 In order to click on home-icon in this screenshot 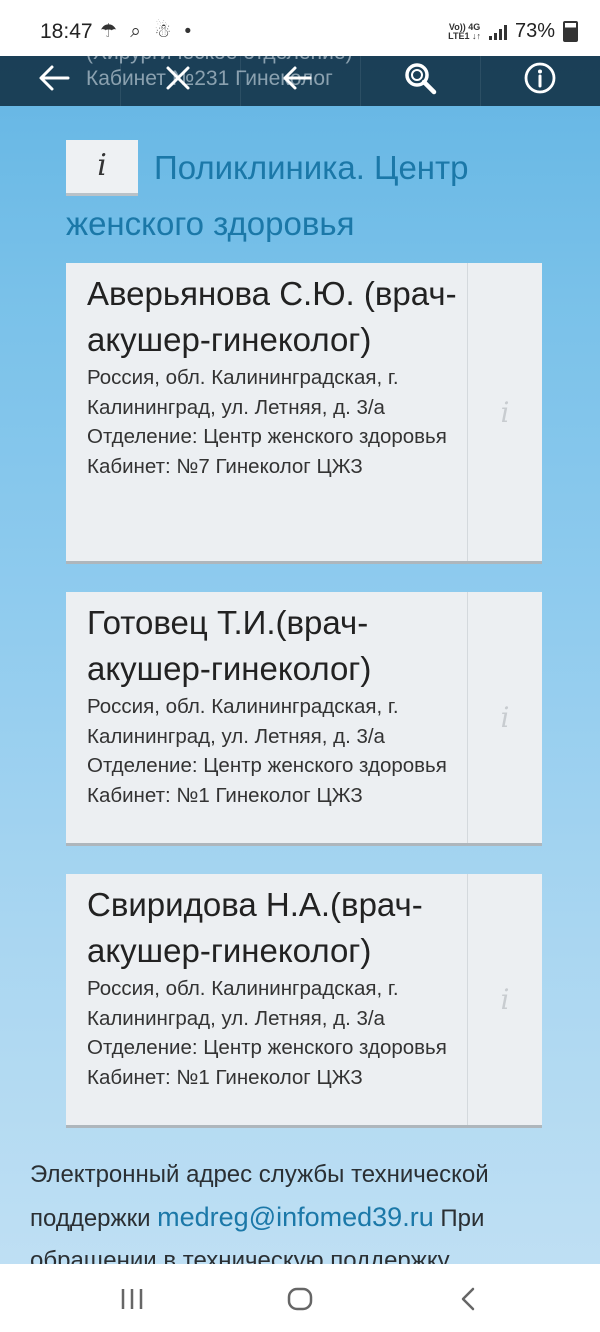, I will do `click(300, 1299)`.